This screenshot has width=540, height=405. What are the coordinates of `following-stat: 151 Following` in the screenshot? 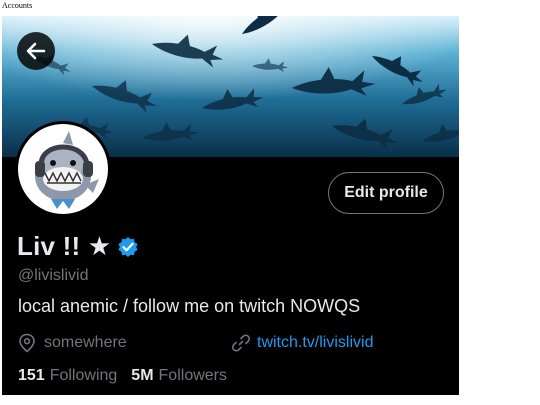 It's located at (67, 376).